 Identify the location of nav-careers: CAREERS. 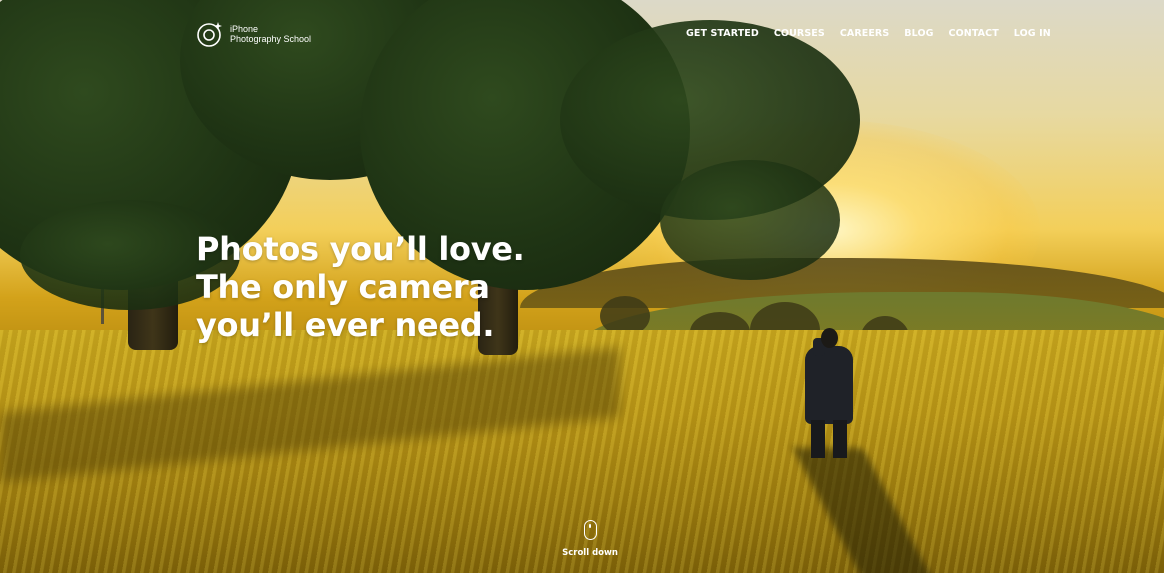
(864, 33).